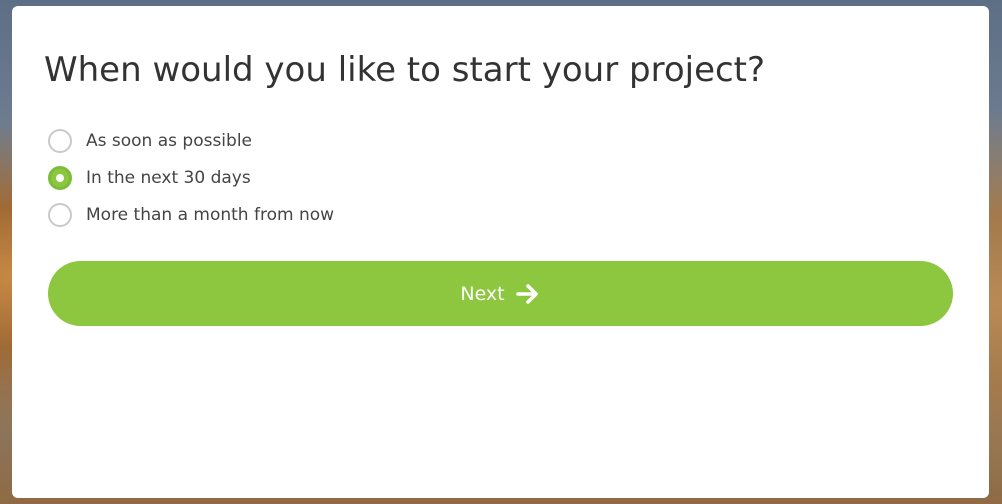 The image size is (1002, 504). I want to click on option-more-than-a-month: More than a month from now, so click(191, 214).